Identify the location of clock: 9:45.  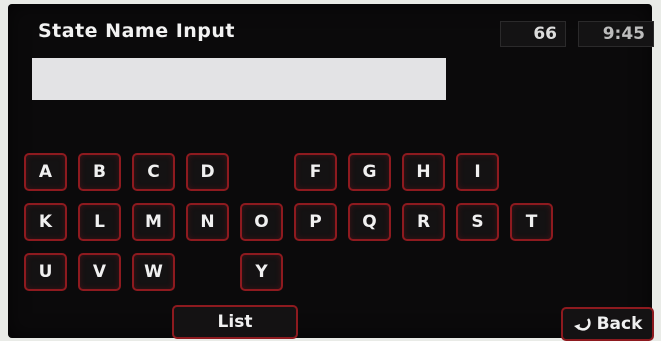
(616, 34).